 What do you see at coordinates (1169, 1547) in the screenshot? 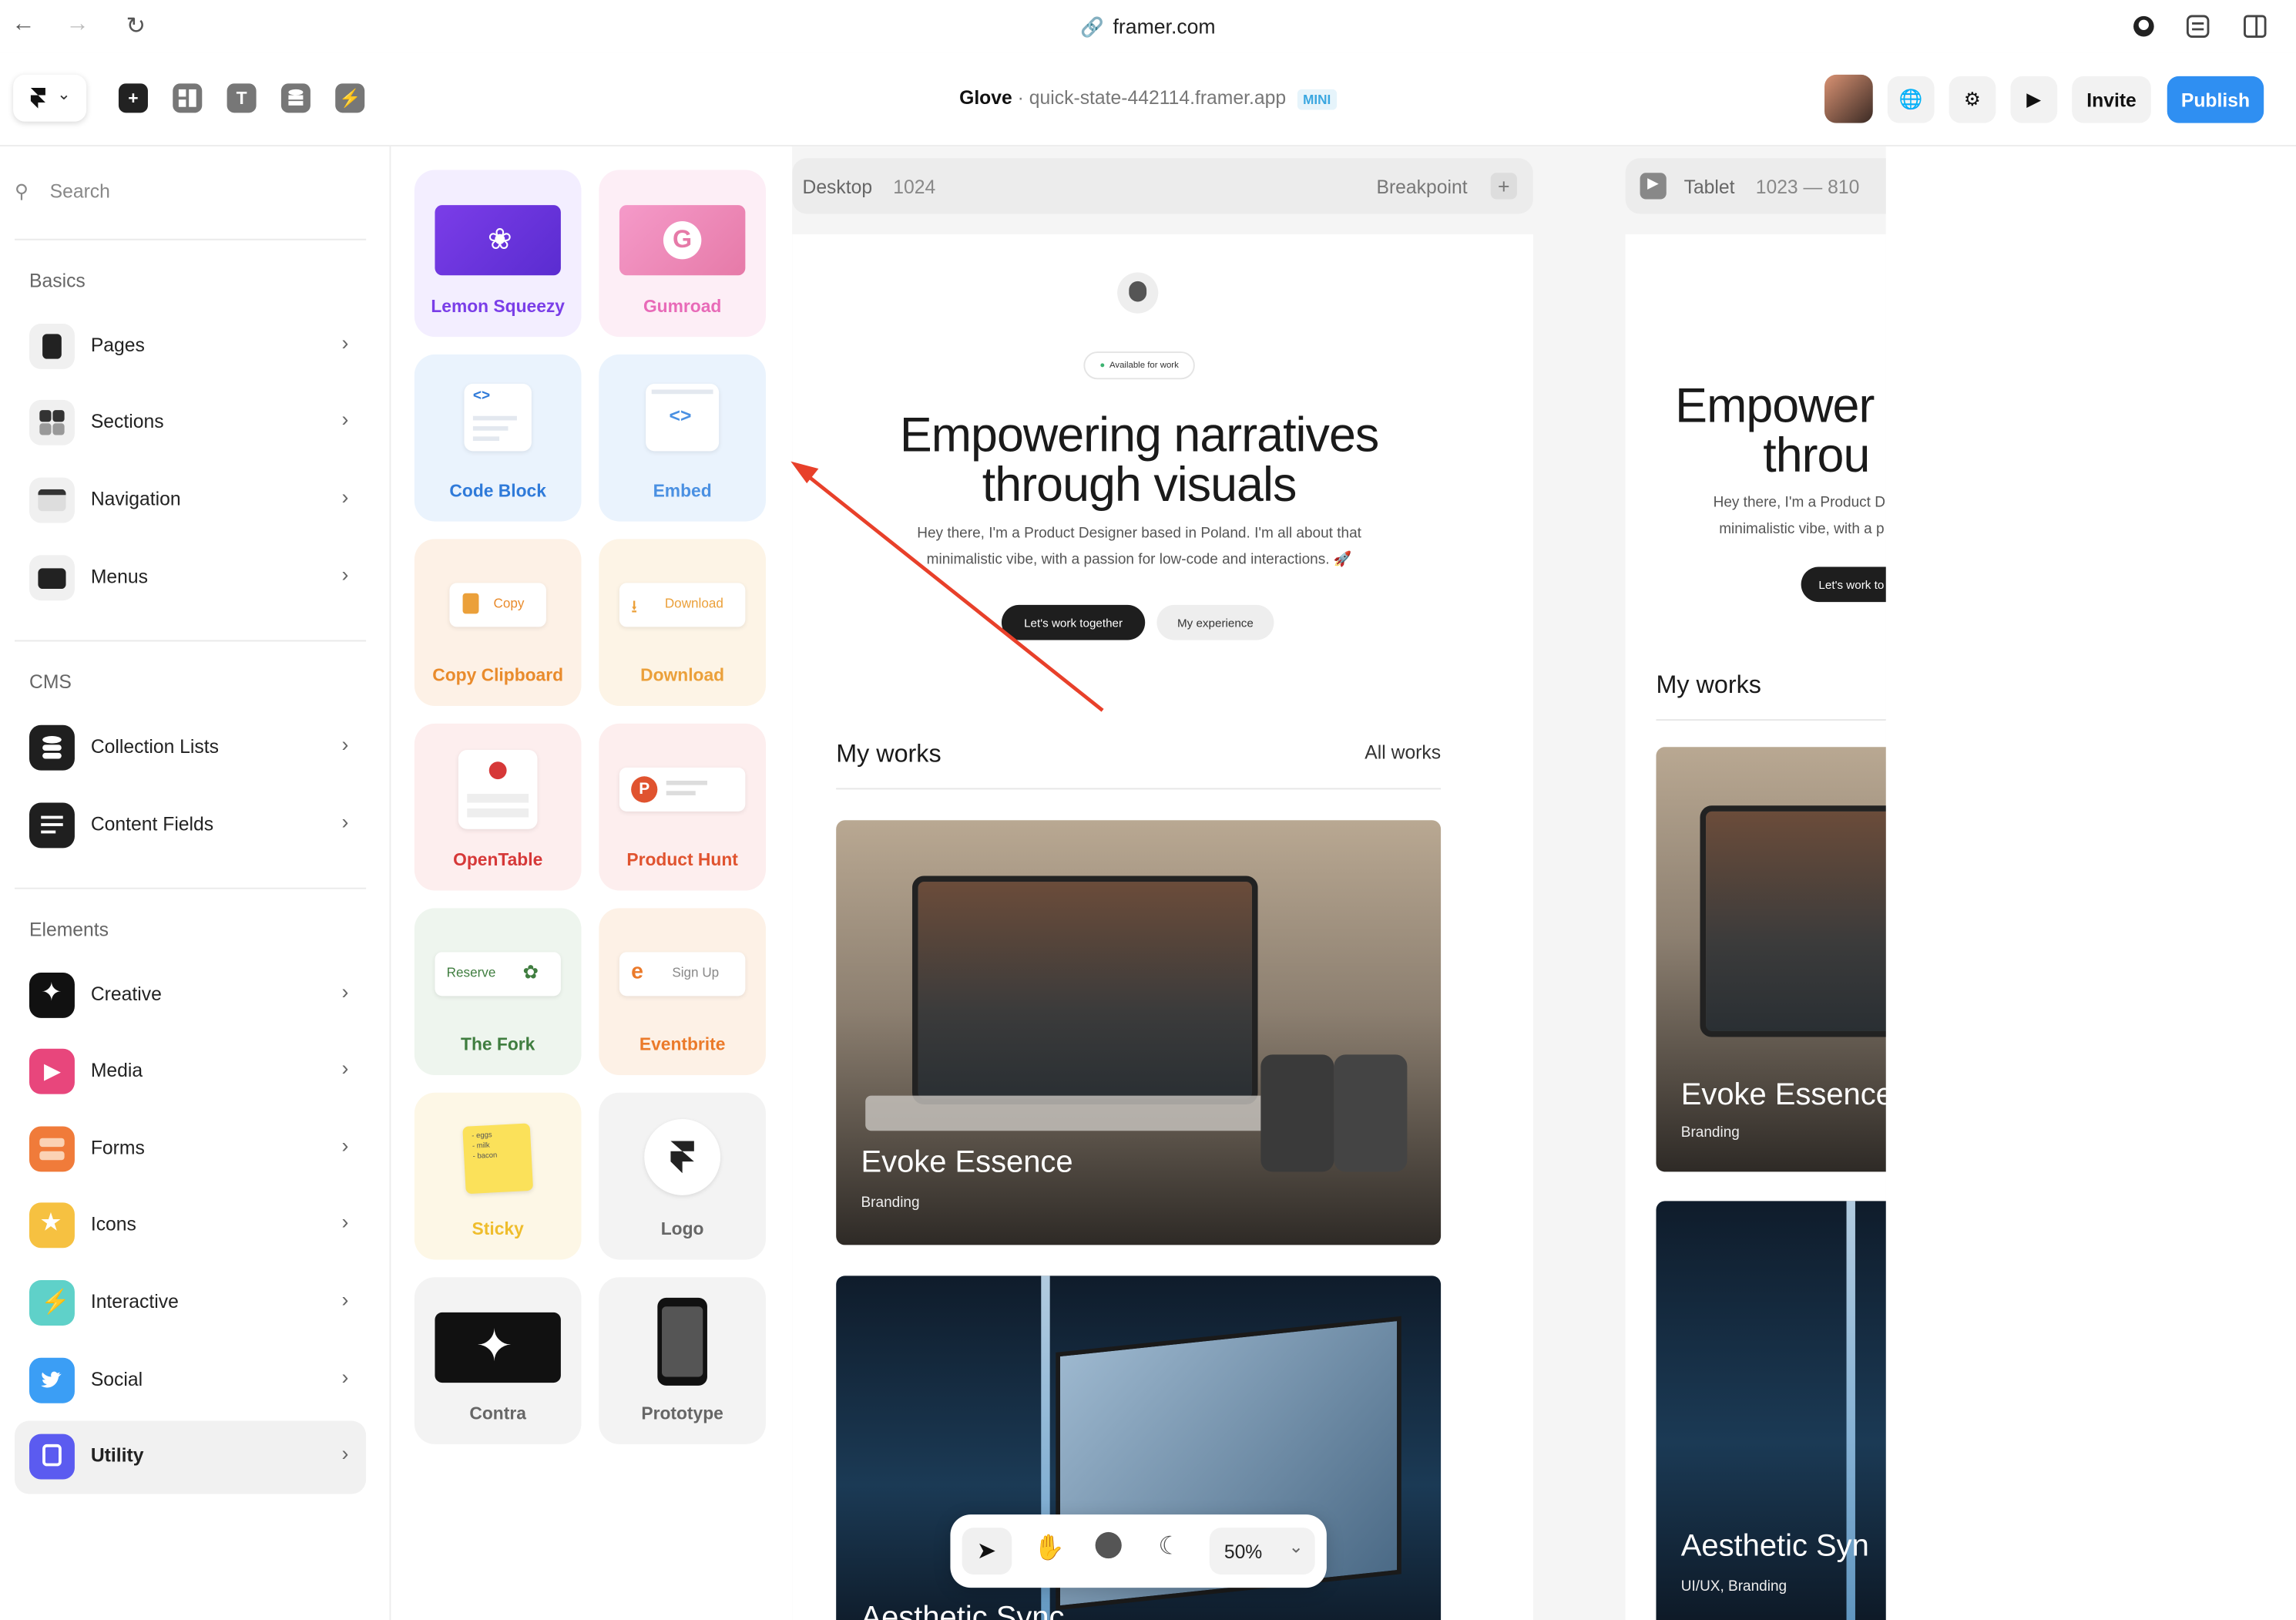
I see `moon-icon: ☾` at bounding box center [1169, 1547].